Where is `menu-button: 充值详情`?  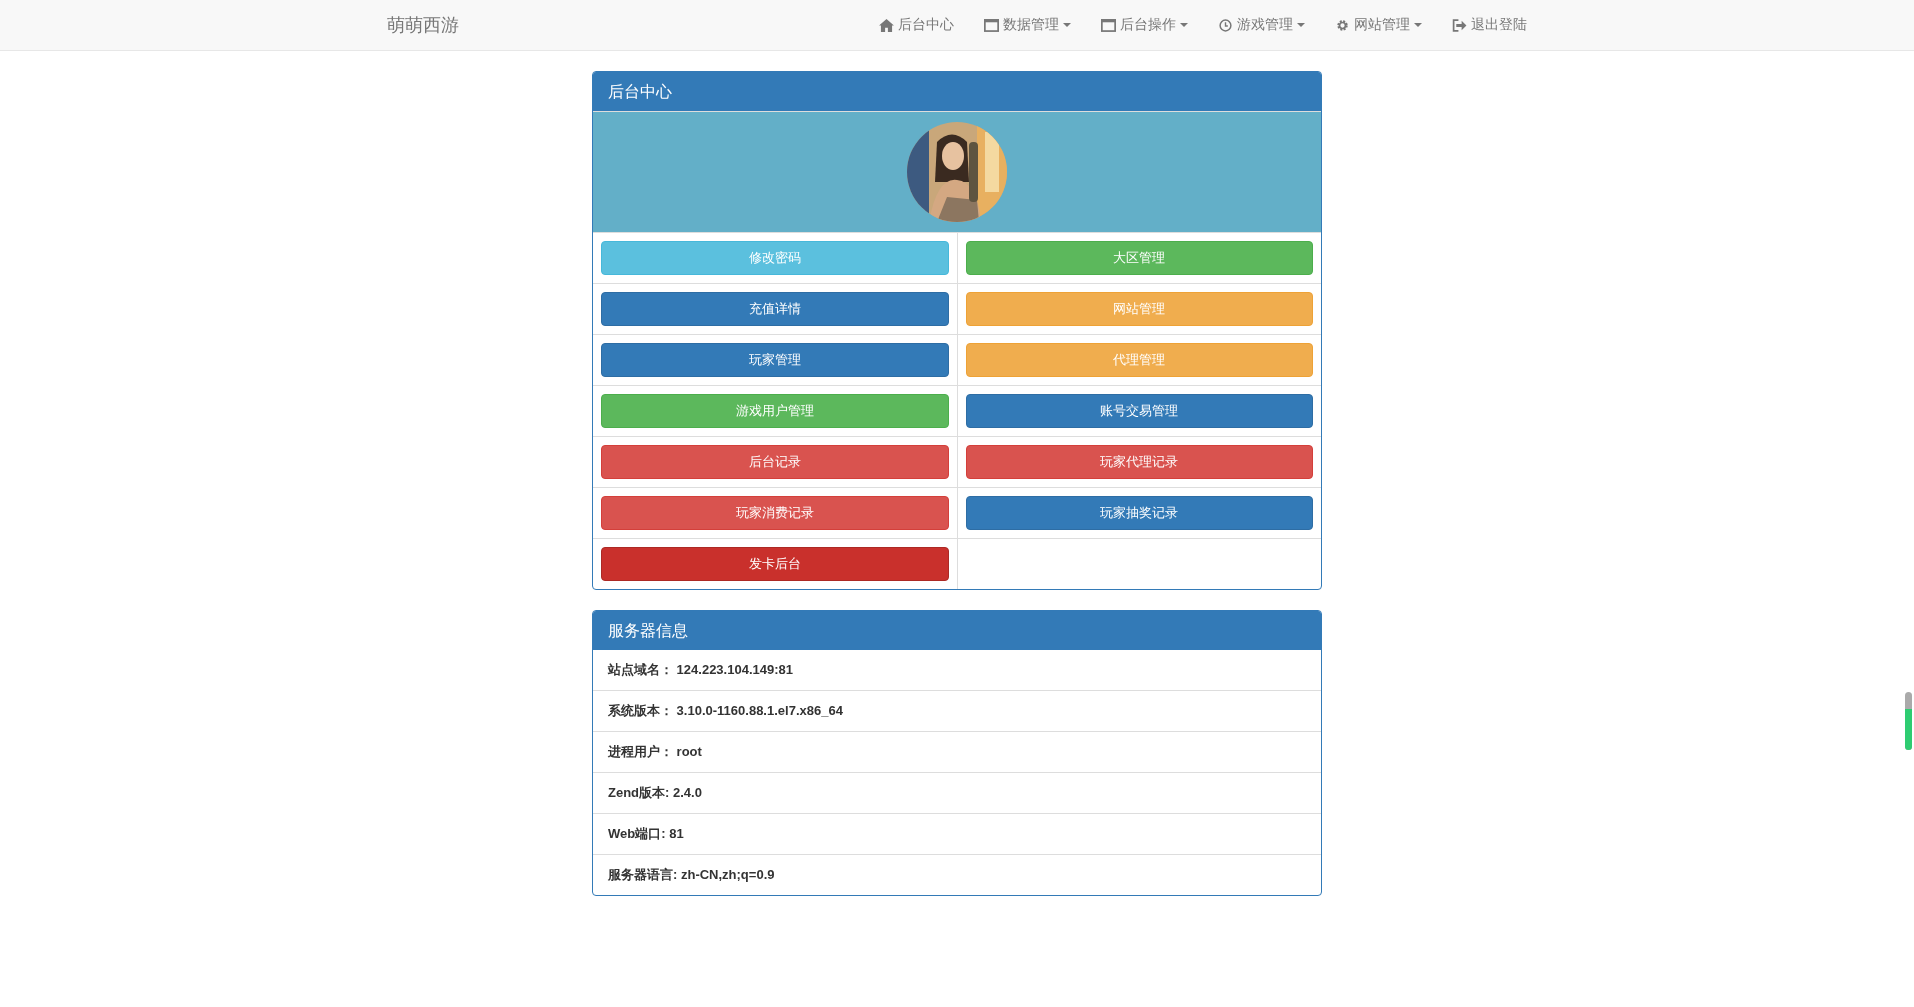
menu-button: 充值详情 is located at coordinates (775, 309).